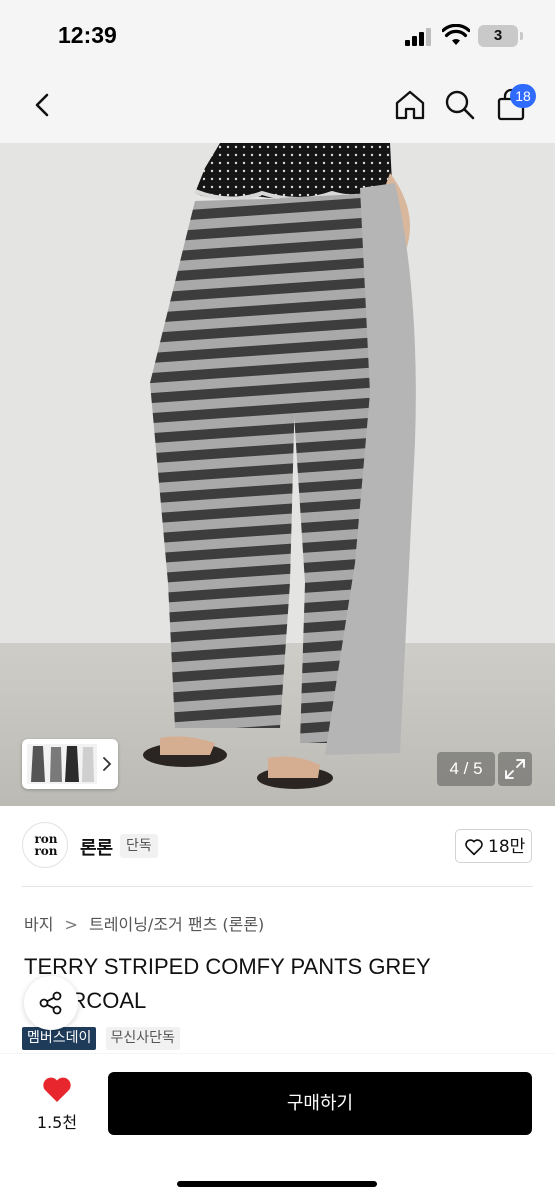  I want to click on status-time: 12:39, so click(87, 35).